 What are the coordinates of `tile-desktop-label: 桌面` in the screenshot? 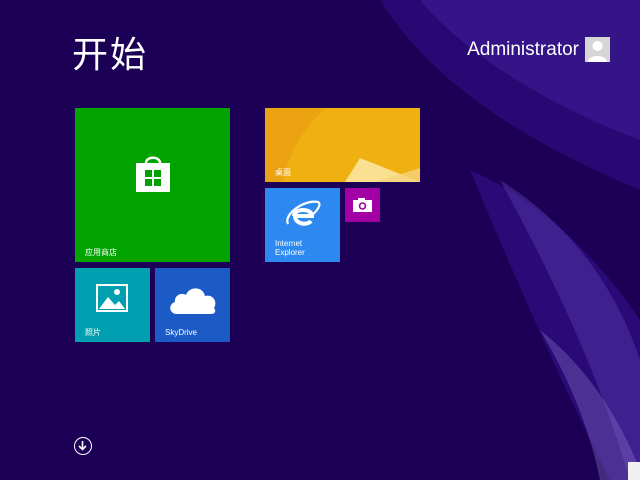 It's located at (283, 172).